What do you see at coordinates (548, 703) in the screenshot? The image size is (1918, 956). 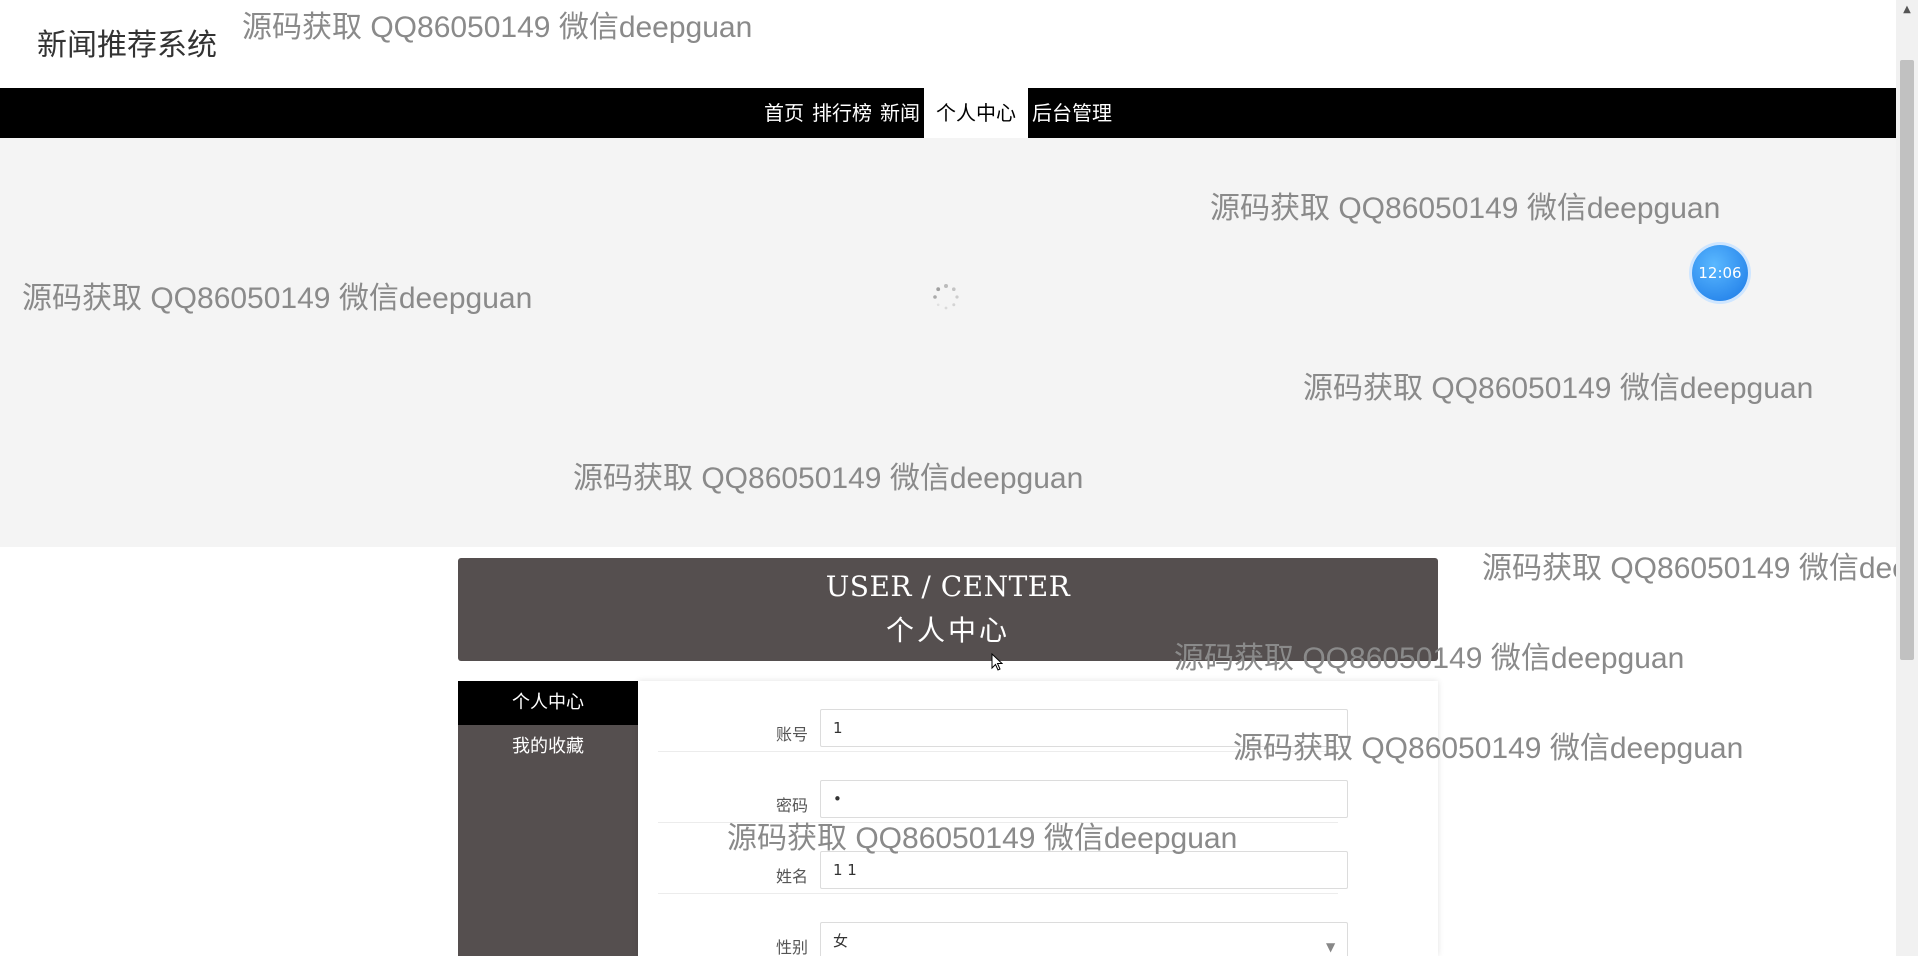 I see `side-item-user-center: 个人中心` at bounding box center [548, 703].